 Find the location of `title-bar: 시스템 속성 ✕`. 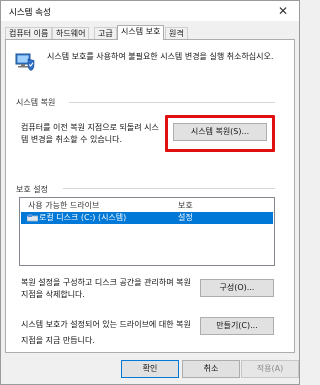

title-bar: 시스템 속성 ✕ is located at coordinates (150, 11).